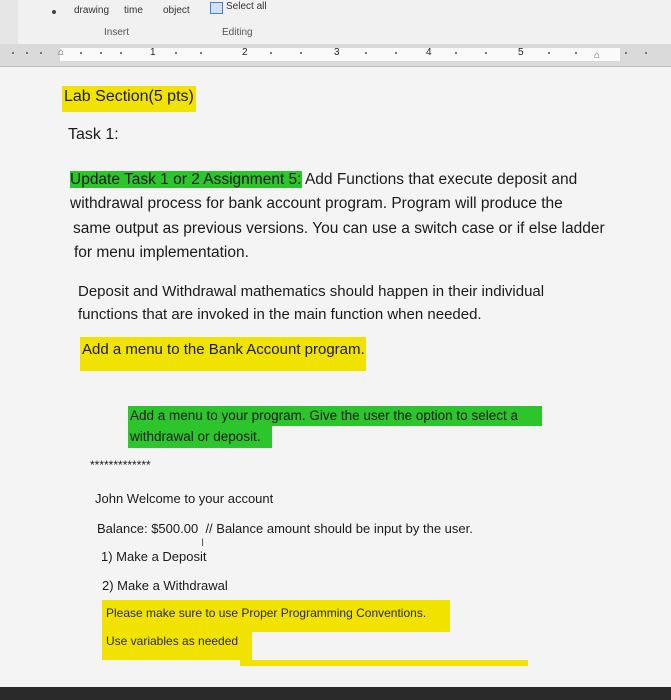 The image size is (671, 700). Describe the element at coordinates (337, 52) in the screenshot. I see `ruler-number: 3` at that location.